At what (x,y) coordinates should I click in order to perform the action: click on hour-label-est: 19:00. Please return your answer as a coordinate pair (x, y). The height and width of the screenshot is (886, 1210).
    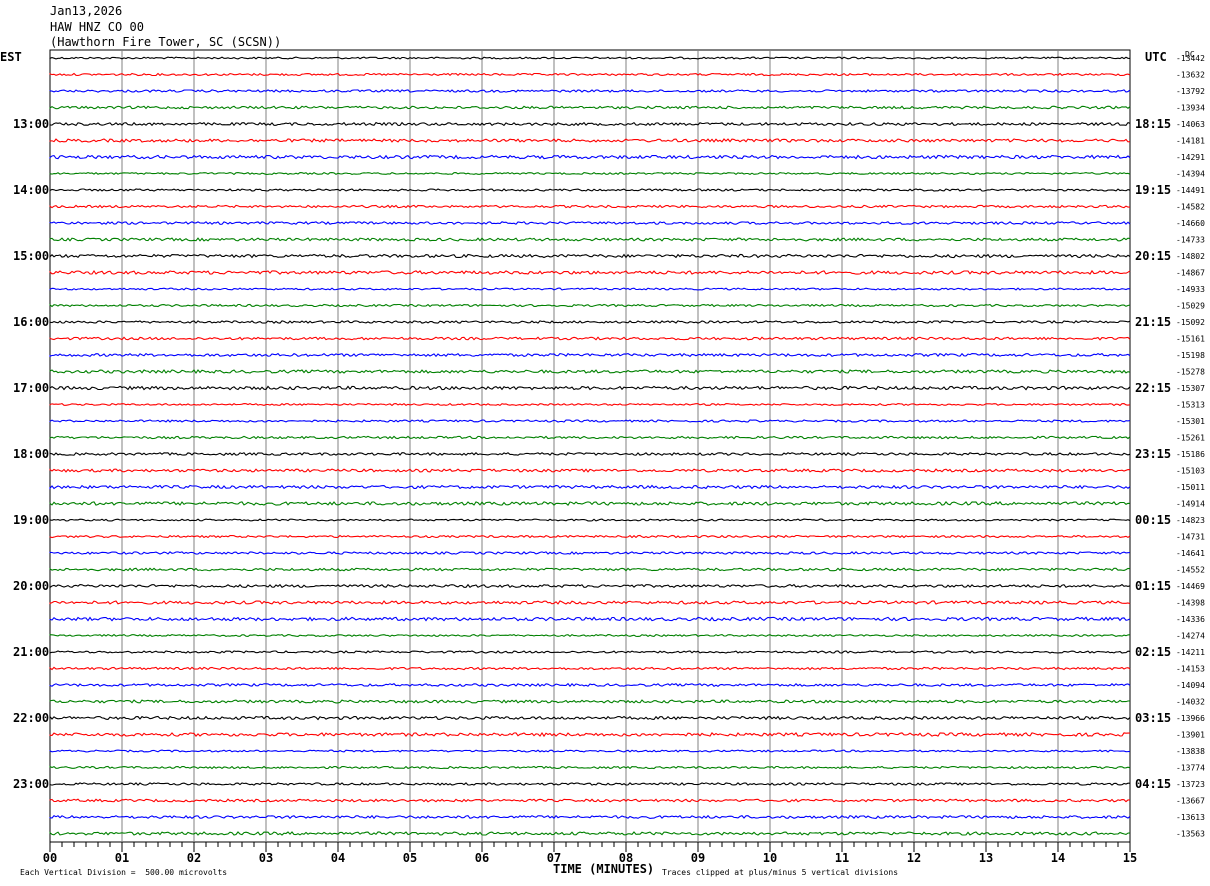
    Looking at the image, I should click on (31, 520).